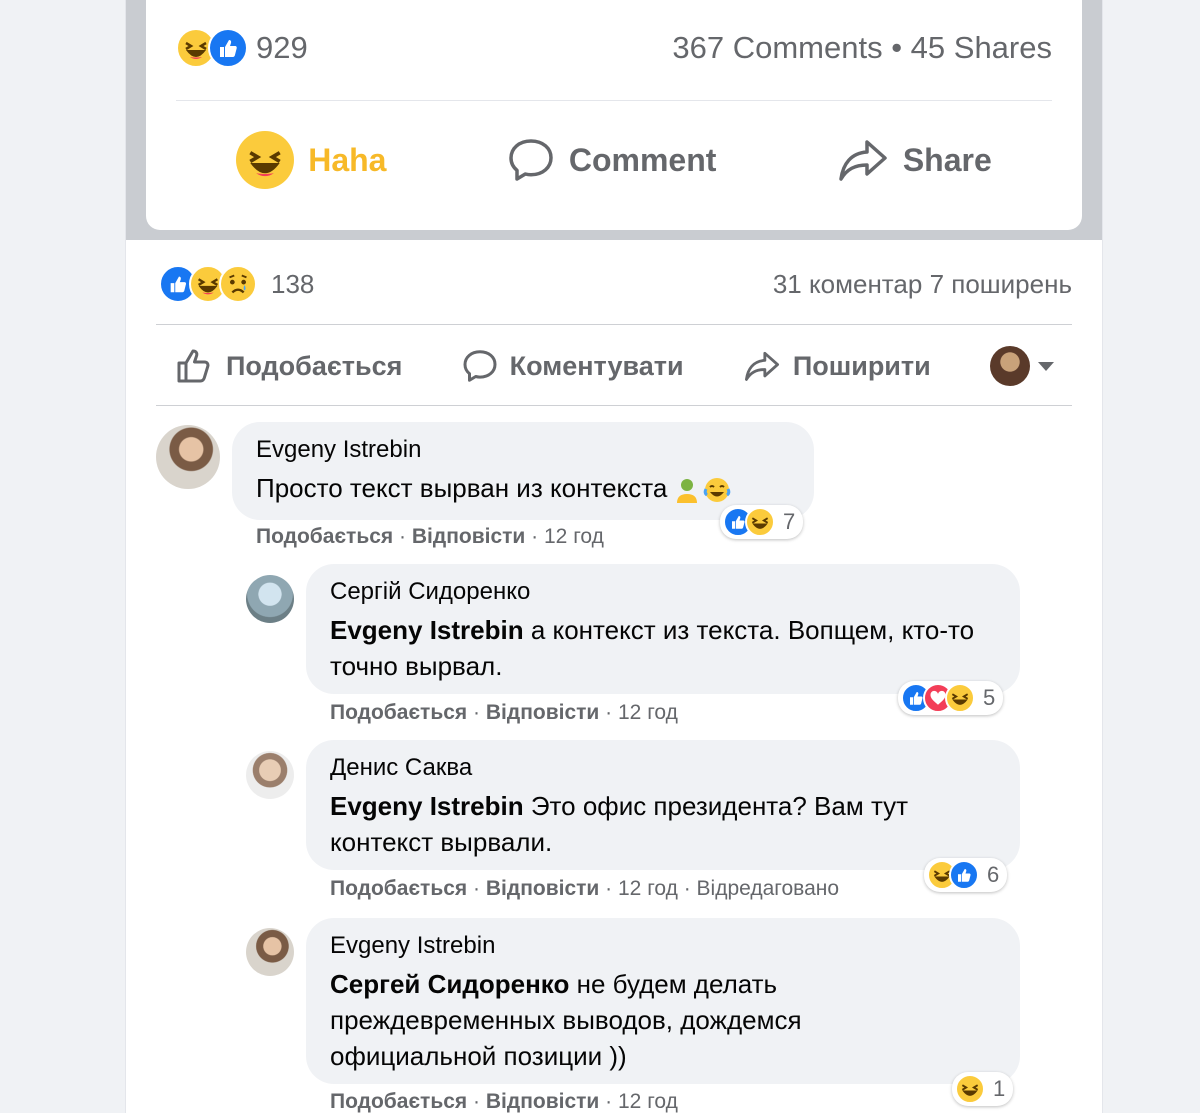 This screenshot has width=1200, height=1113. I want to click on comment-label: Коментувати, so click(596, 365).